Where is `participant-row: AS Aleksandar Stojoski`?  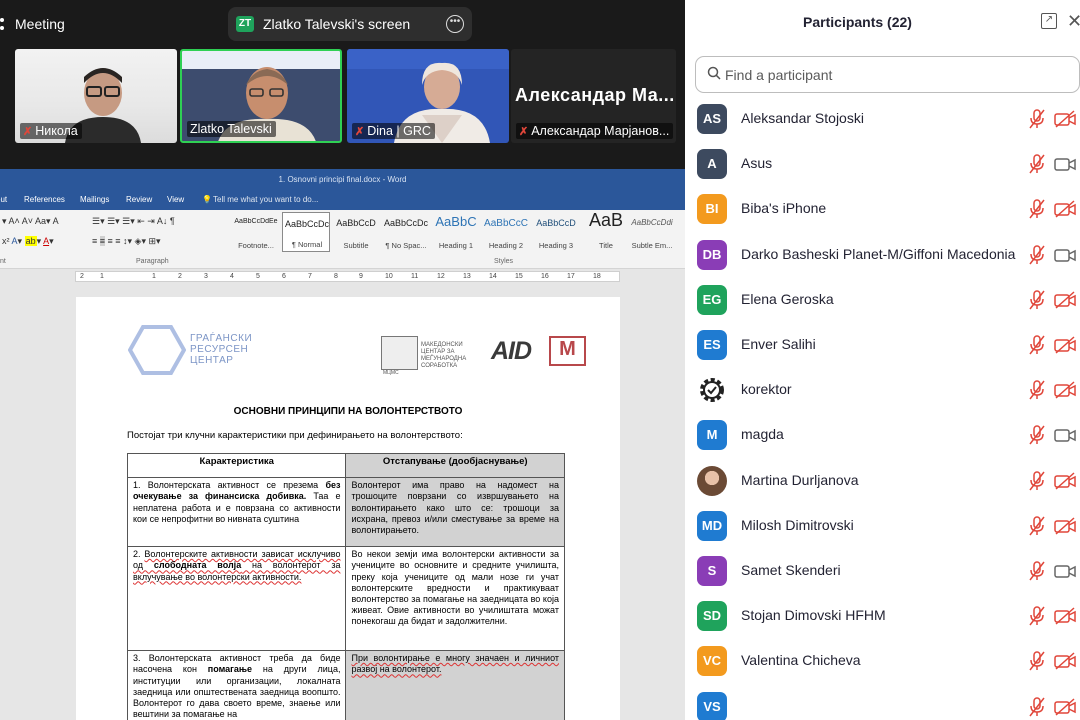
participant-row: AS Aleksandar Stojoski is located at coordinates (882, 118).